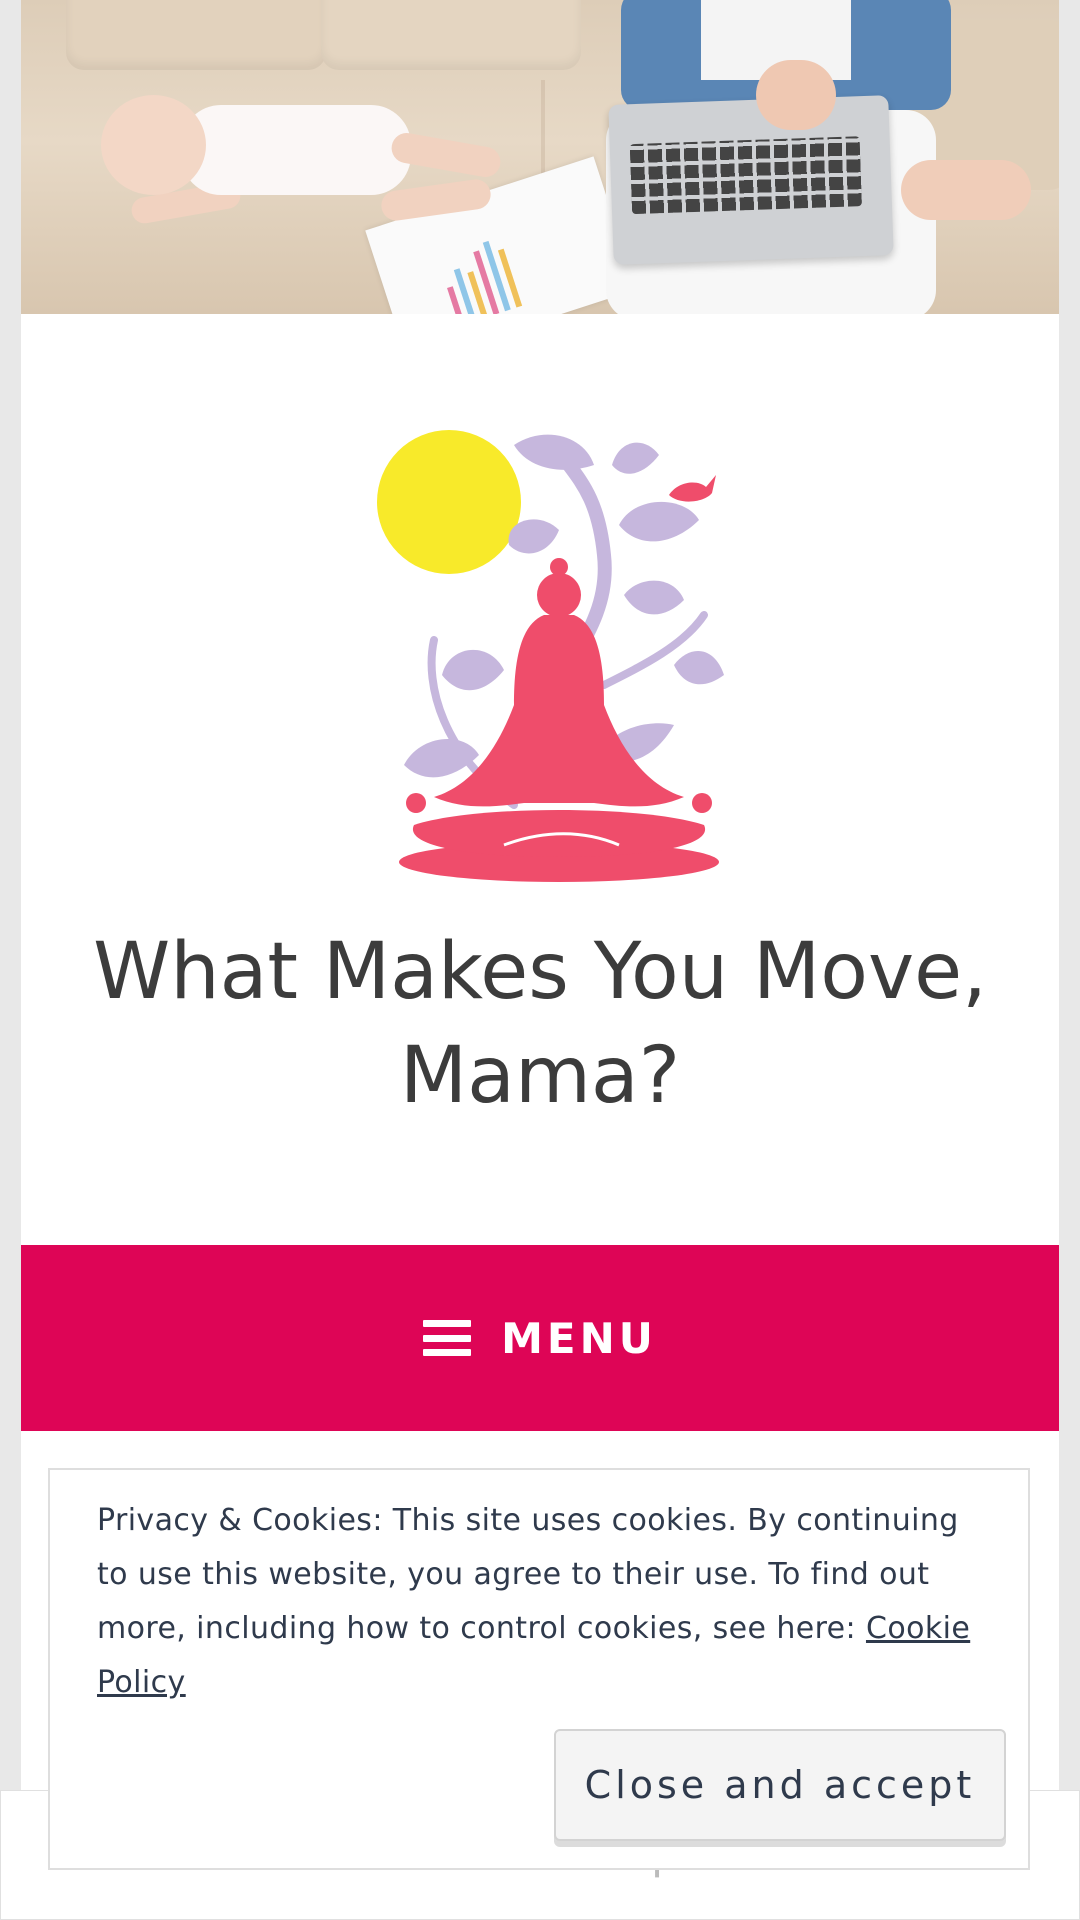 The image size is (1080, 1920). I want to click on bird-icon, so click(692, 488).